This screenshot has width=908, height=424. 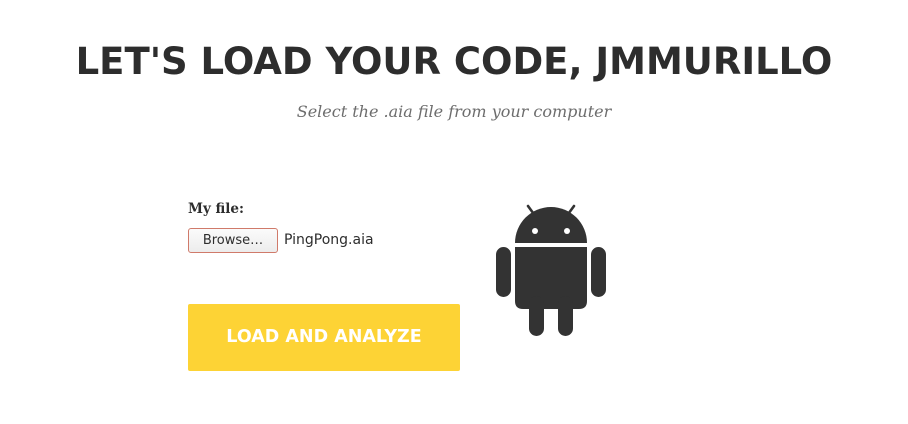 I want to click on android-robot-icon, so click(x=551, y=270).